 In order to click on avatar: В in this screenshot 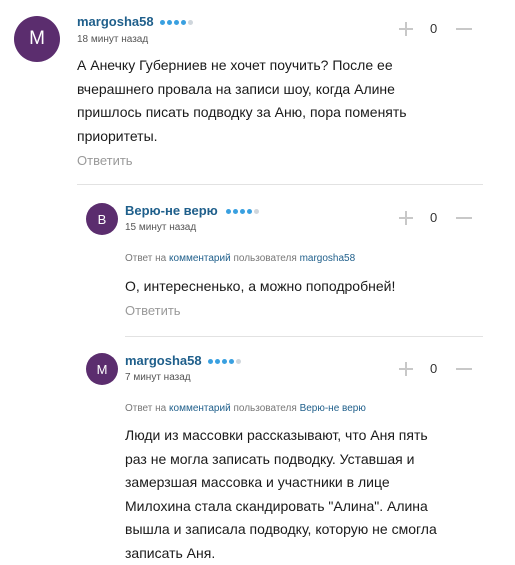, I will do `click(102, 219)`.